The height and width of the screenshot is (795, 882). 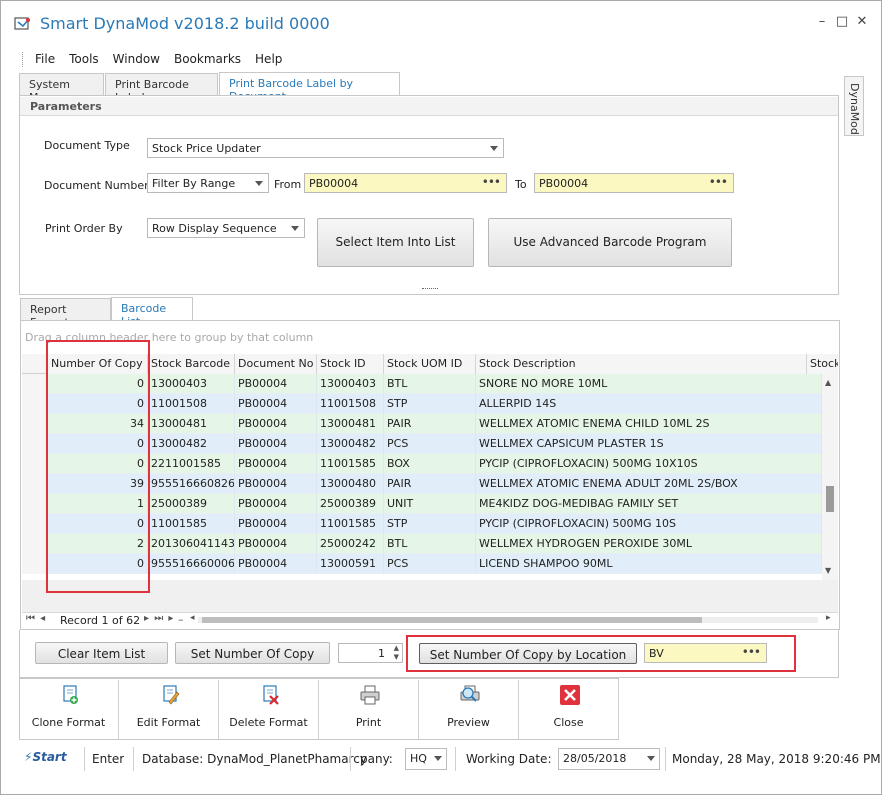 What do you see at coordinates (828, 382) in the screenshot?
I see `scroll-up-icon: ▲` at bounding box center [828, 382].